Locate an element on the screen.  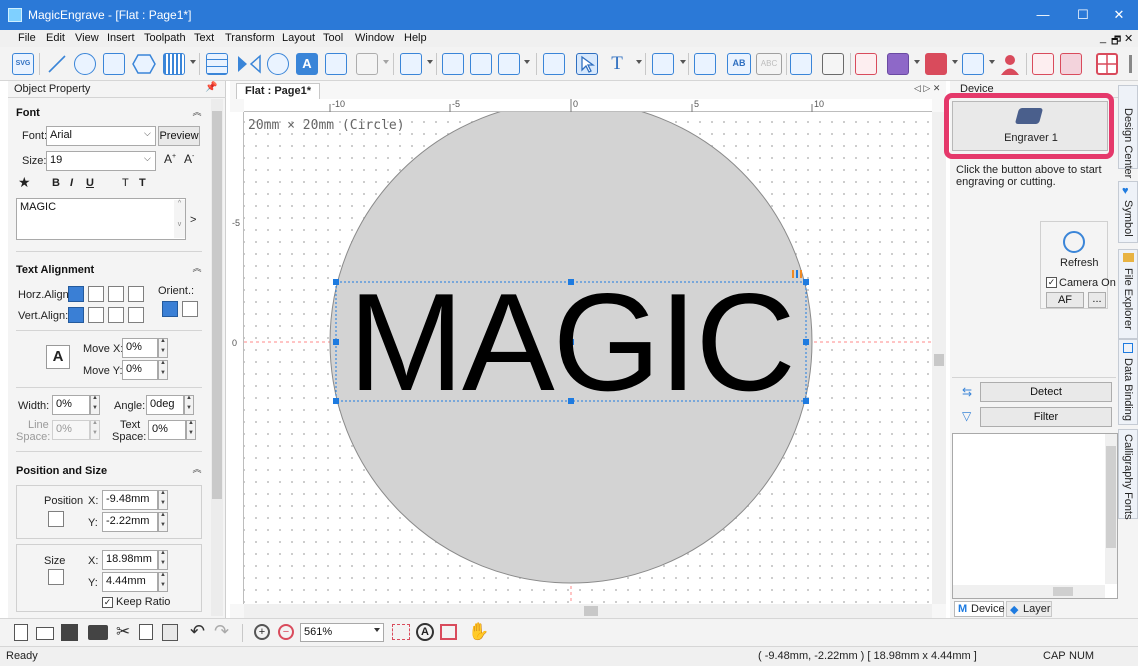
size-x-spinner is located at coordinates (163, 560).